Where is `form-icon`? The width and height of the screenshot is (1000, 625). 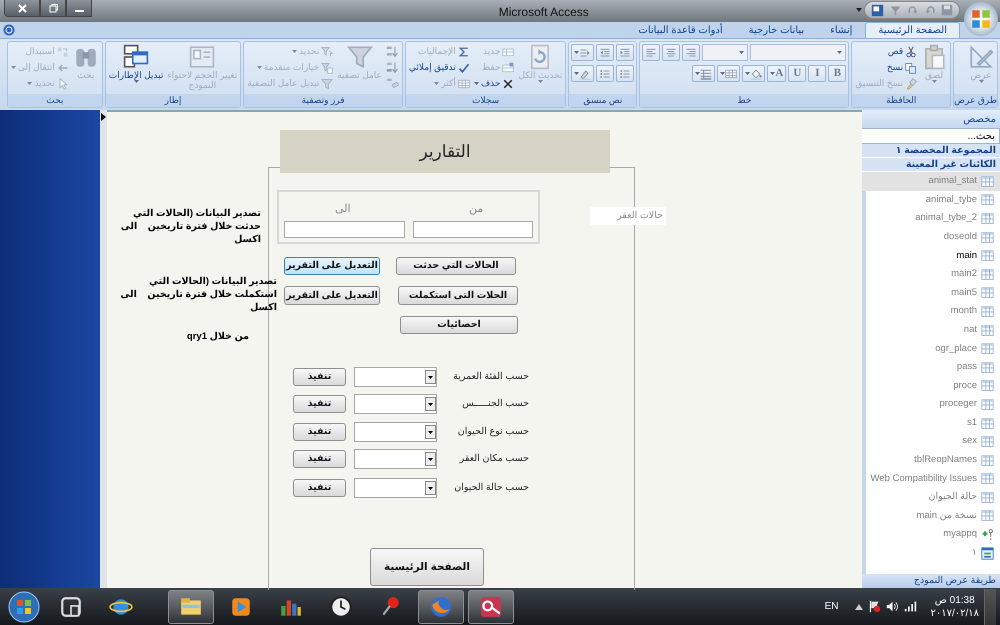
form-icon is located at coordinates (987, 553).